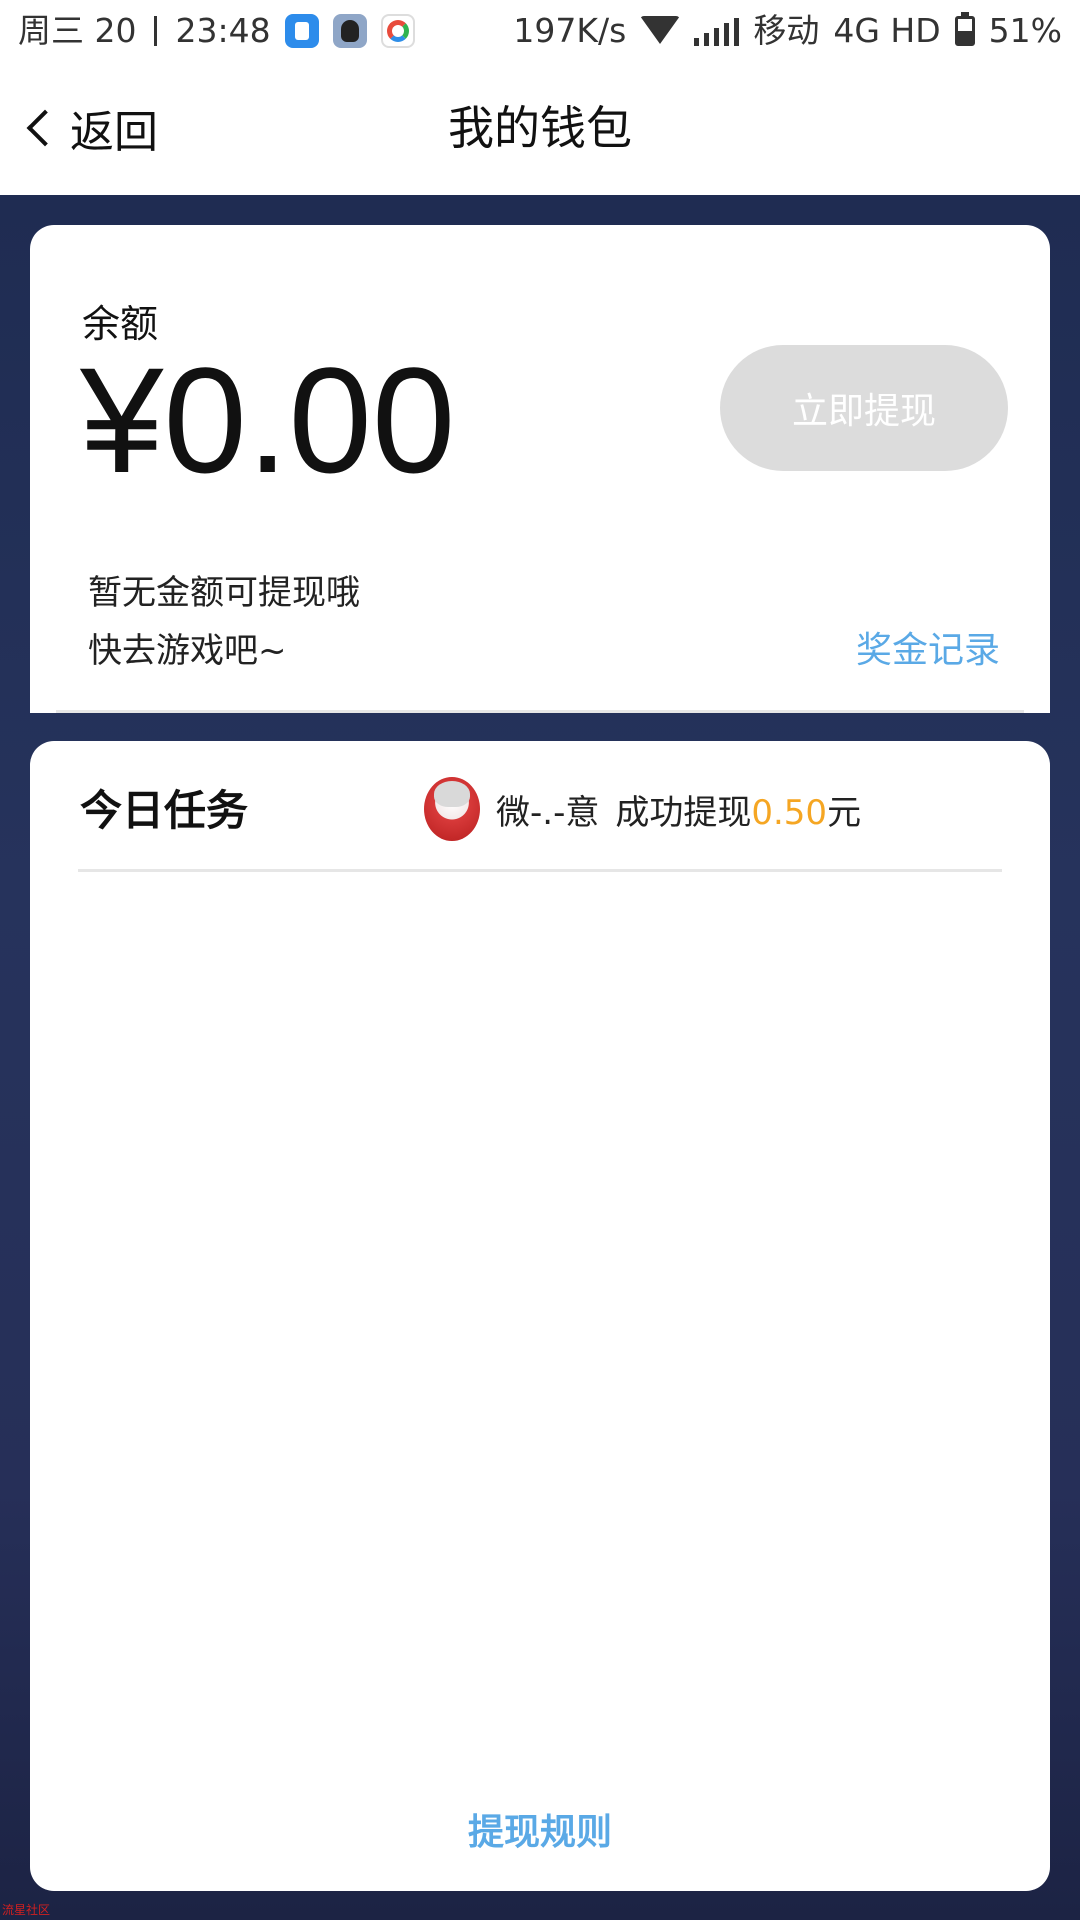  Describe the element at coordinates (301, 31) in the screenshot. I see `notes-app-icon` at that location.